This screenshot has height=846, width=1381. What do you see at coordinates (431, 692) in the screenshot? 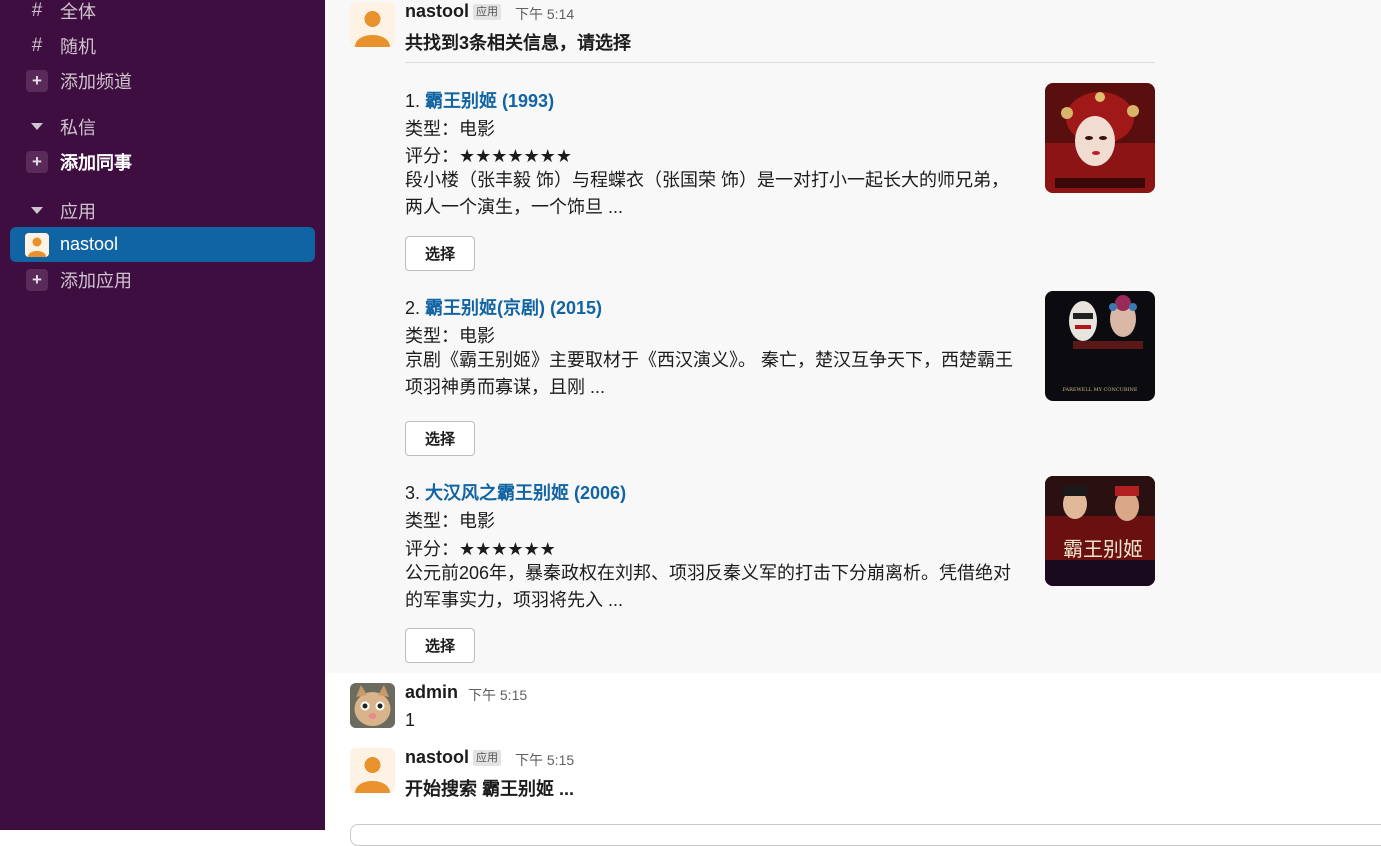
I see `sender-name: admin` at bounding box center [431, 692].